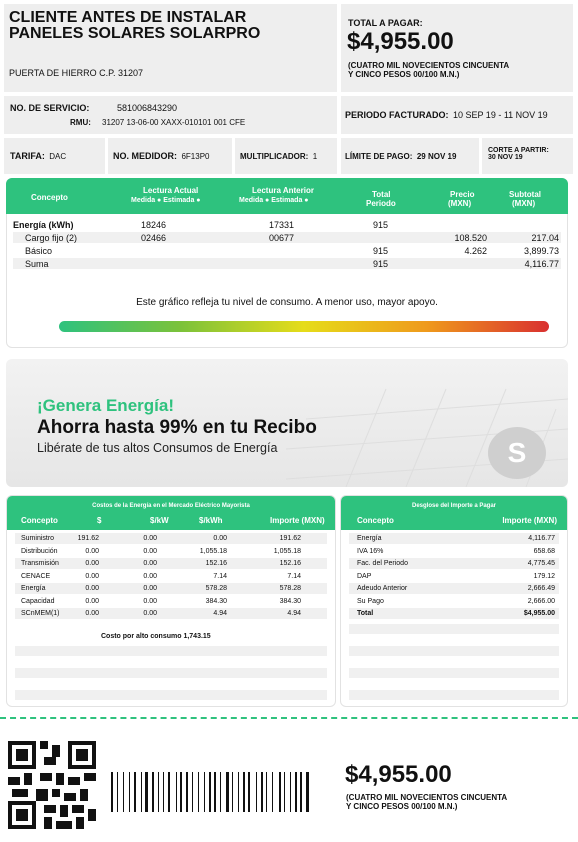 The image size is (578, 842). I want to click on costs-cell: Capacidad, so click(38, 601).